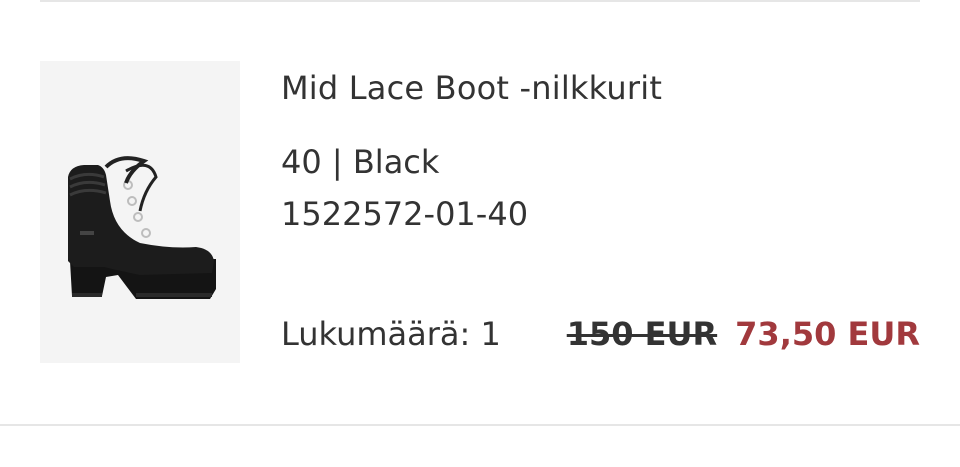  I want to click on product-name: Mid Lace Boot -nilkkurit, so click(471, 88).